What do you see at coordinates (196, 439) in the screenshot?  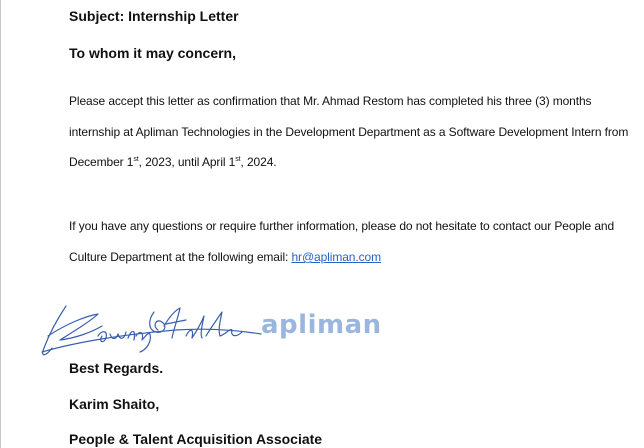 I see `signer-title: People & Talent Acquisition Associate` at bounding box center [196, 439].